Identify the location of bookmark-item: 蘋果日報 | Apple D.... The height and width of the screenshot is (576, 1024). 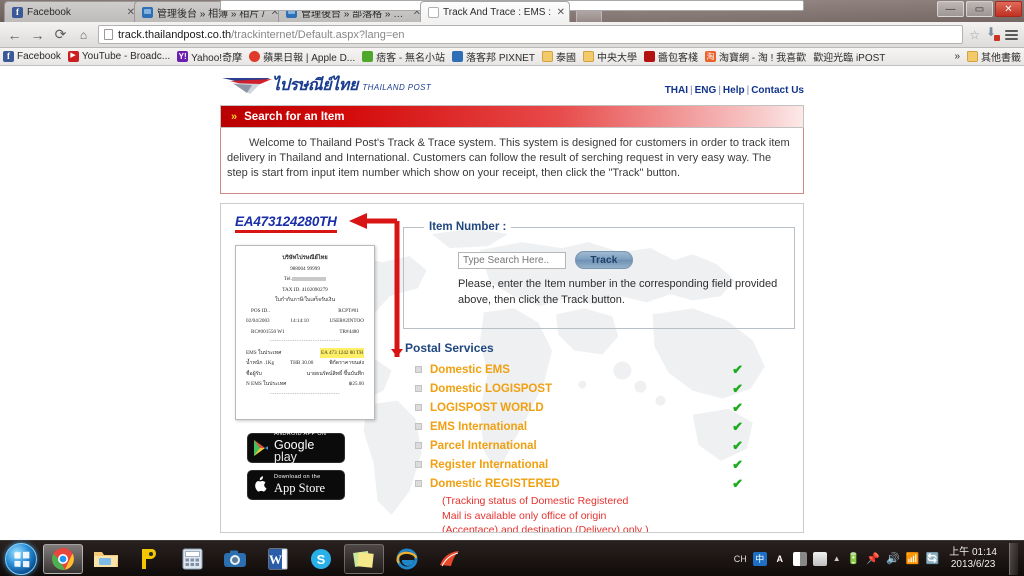
(302, 56).